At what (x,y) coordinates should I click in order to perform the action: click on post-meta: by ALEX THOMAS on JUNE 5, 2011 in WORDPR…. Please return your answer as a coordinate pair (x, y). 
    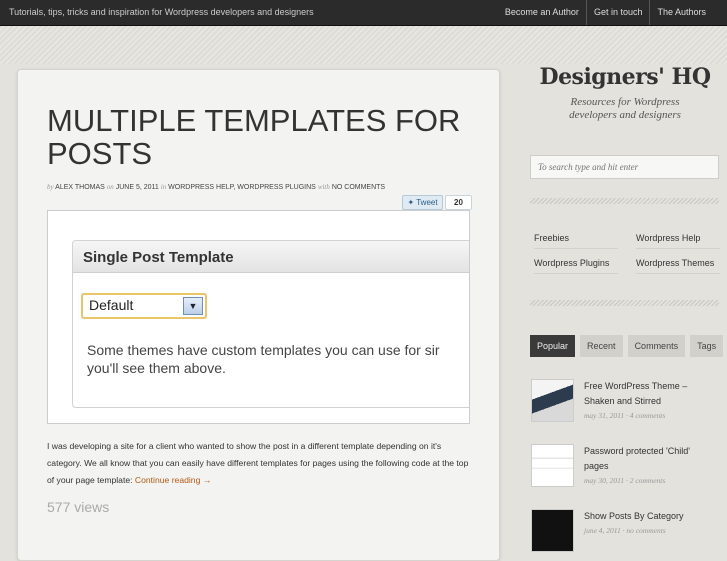
    Looking at the image, I should click on (216, 187).